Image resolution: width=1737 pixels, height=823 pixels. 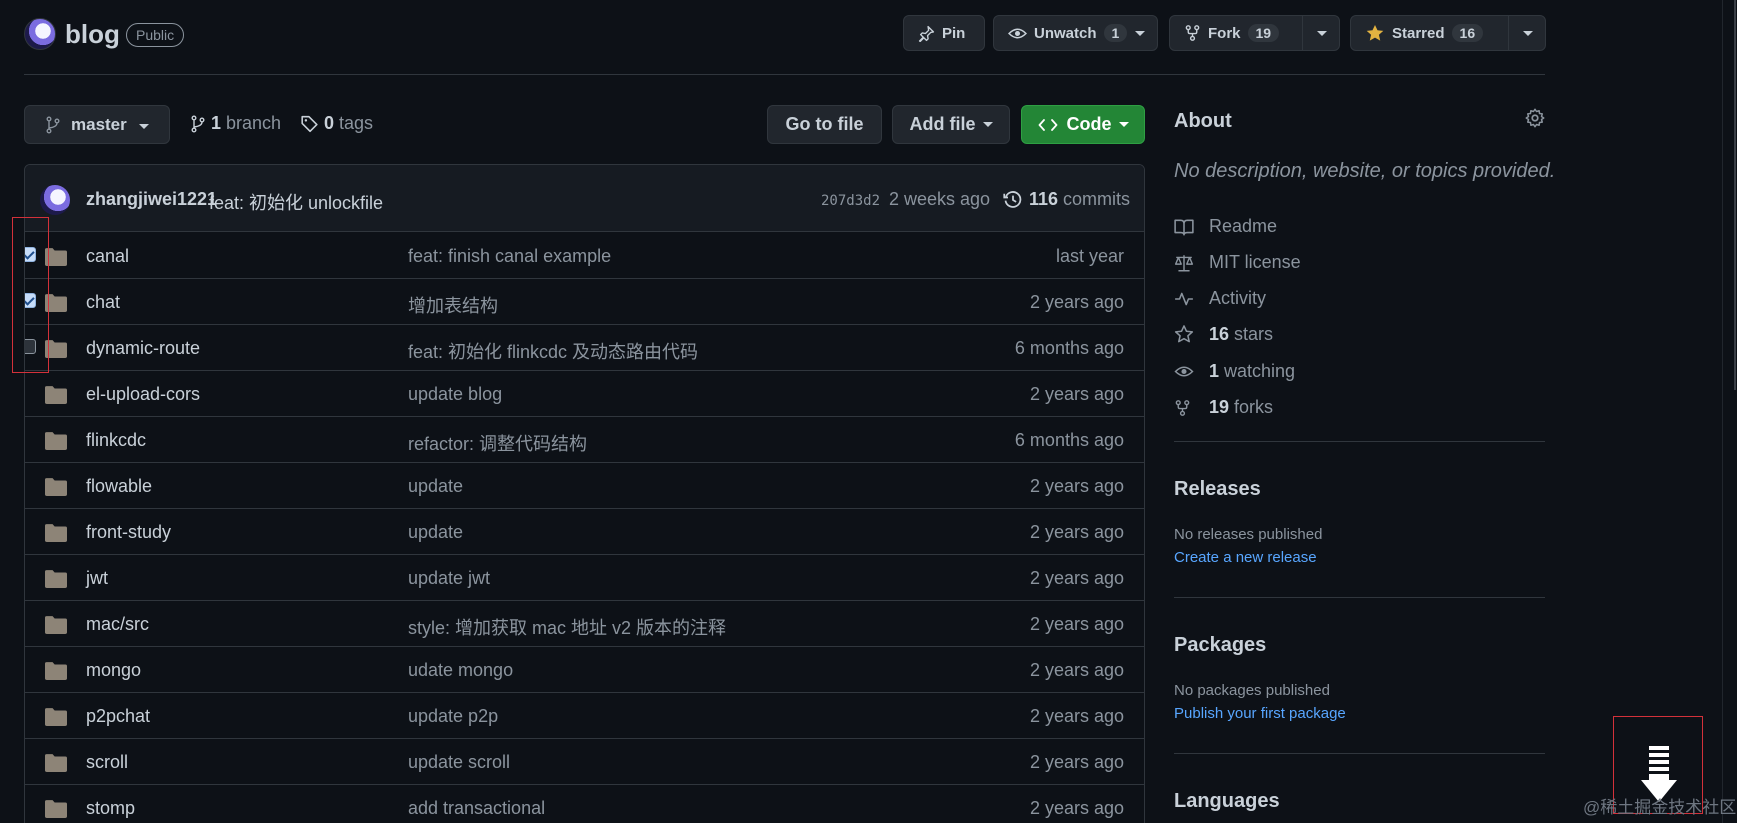 I want to click on file-name: canal, so click(x=107, y=256).